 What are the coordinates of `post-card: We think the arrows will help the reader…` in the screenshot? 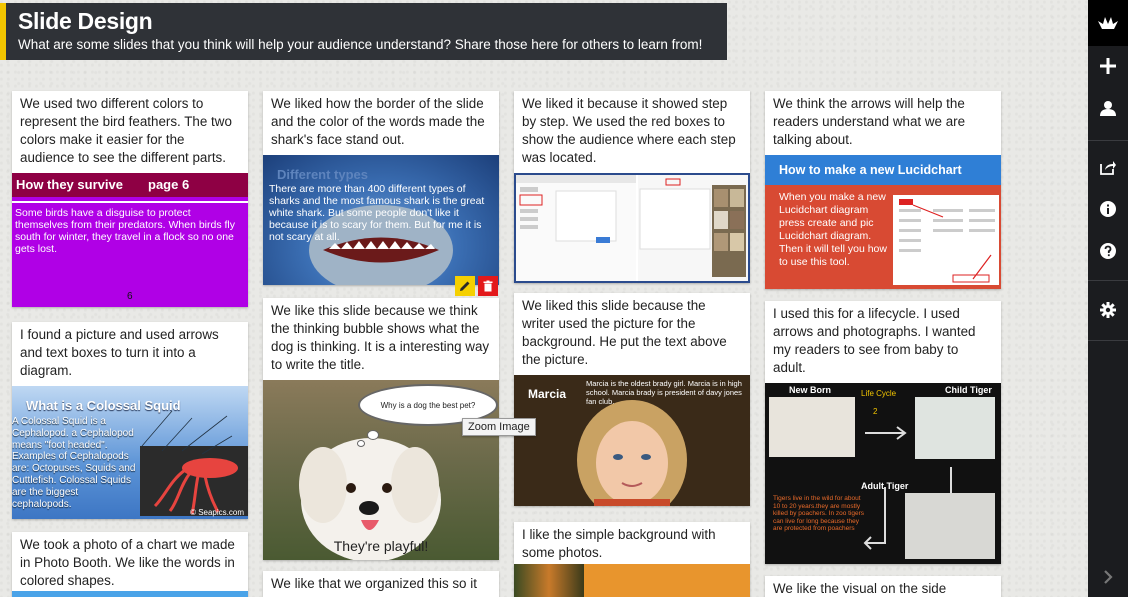 It's located at (883, 190).